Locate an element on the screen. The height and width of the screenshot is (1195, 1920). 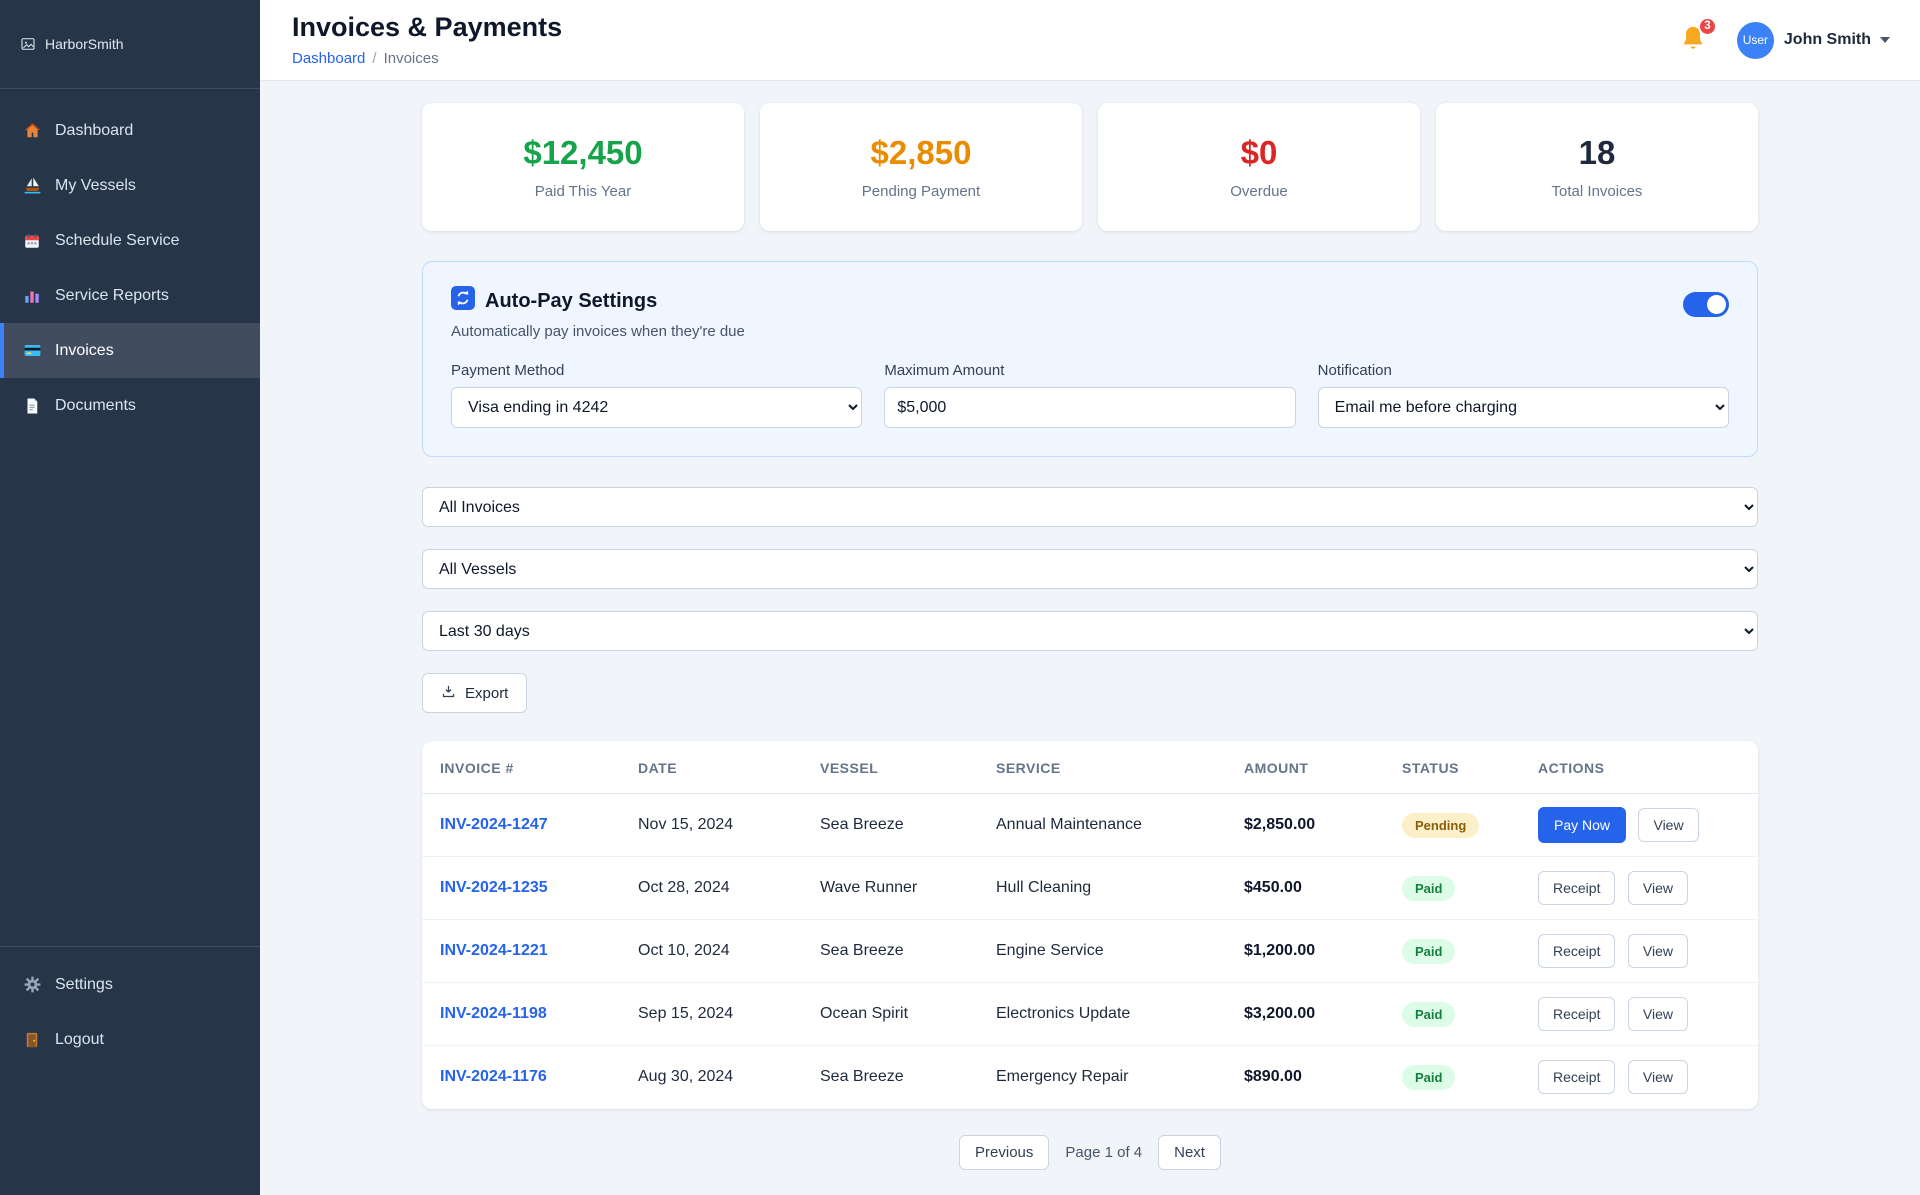
cell-date: Aug 30, 2024 is located at coordinates (686, 1077).